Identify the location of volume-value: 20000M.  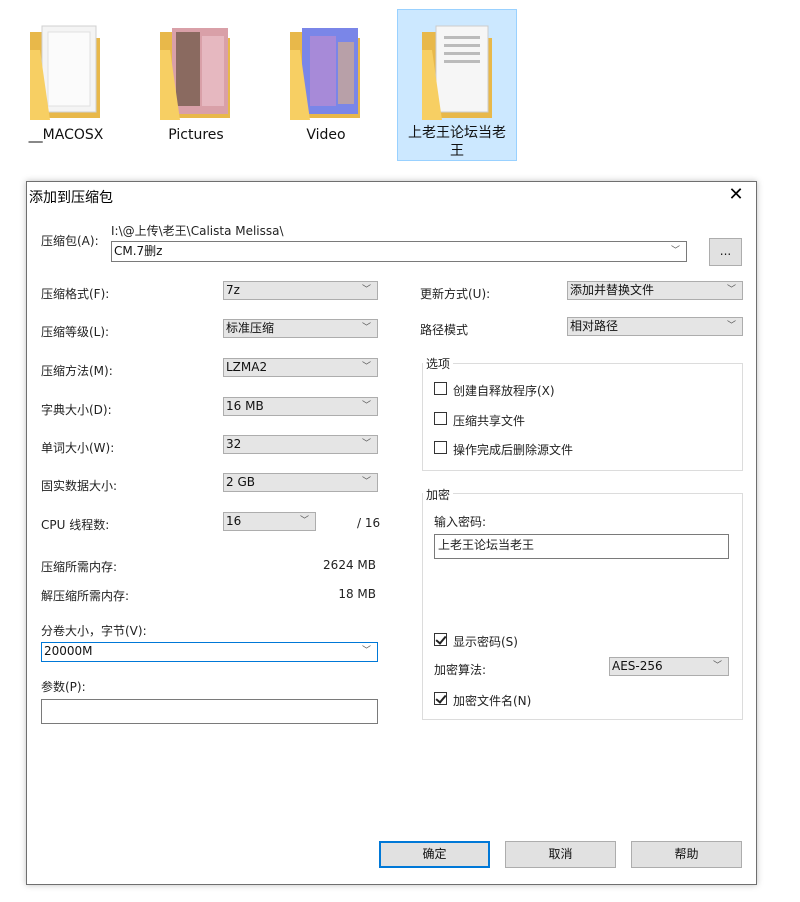
(68, 651).